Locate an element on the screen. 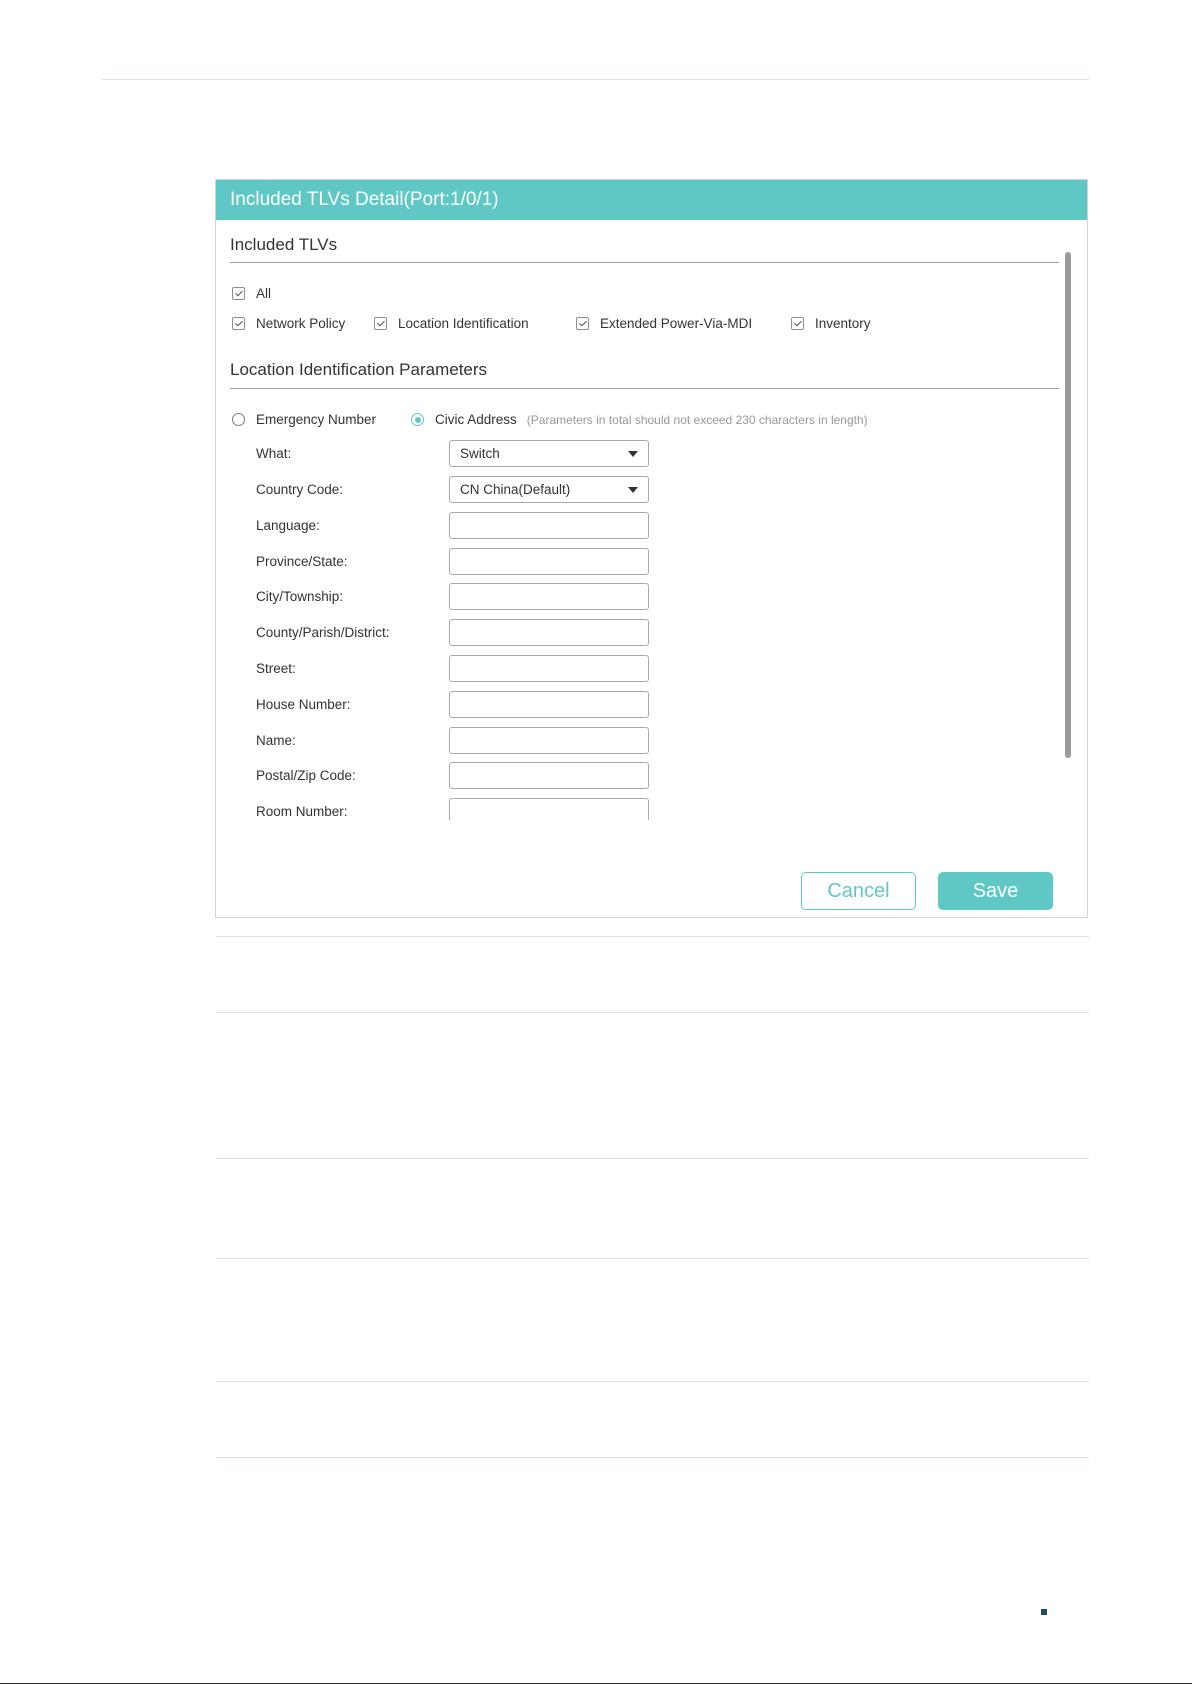 The width and height of the screenshot is (1192, 1685). radio-icon is located at coordinates (238, 419).